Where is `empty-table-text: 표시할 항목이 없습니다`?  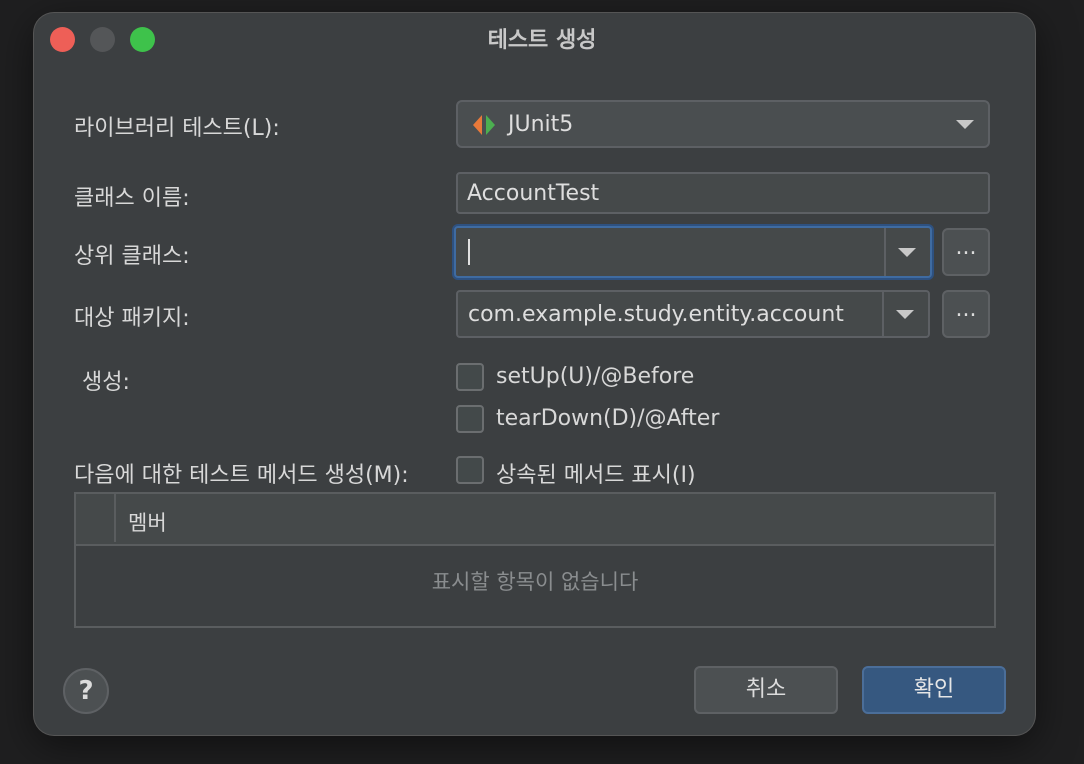 empty-table-text: 표시할 항목이 없습니다 is located at coordinates (535, 582).